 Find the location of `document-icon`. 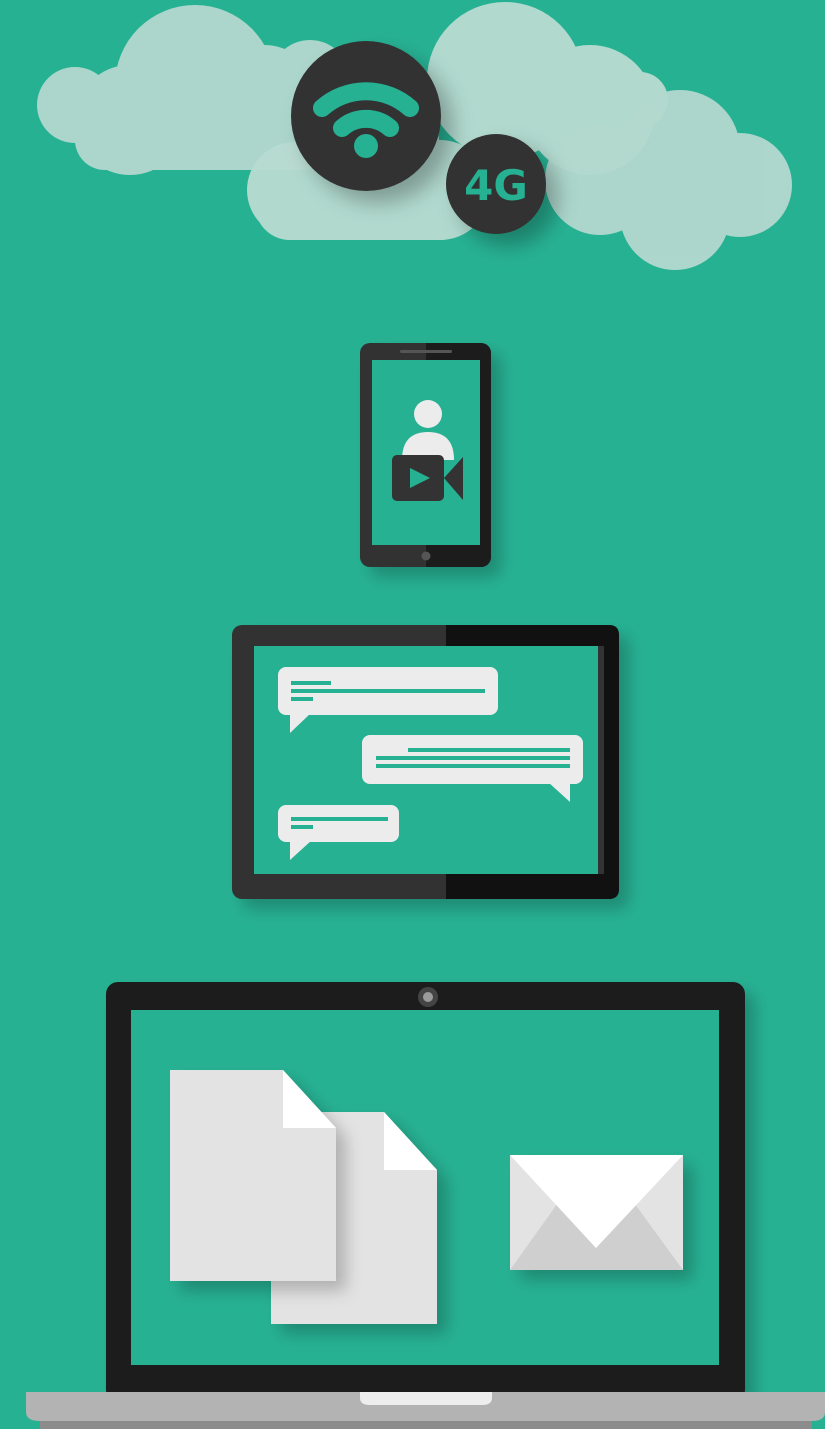

document-icon is located at coordinates (253, 1175).